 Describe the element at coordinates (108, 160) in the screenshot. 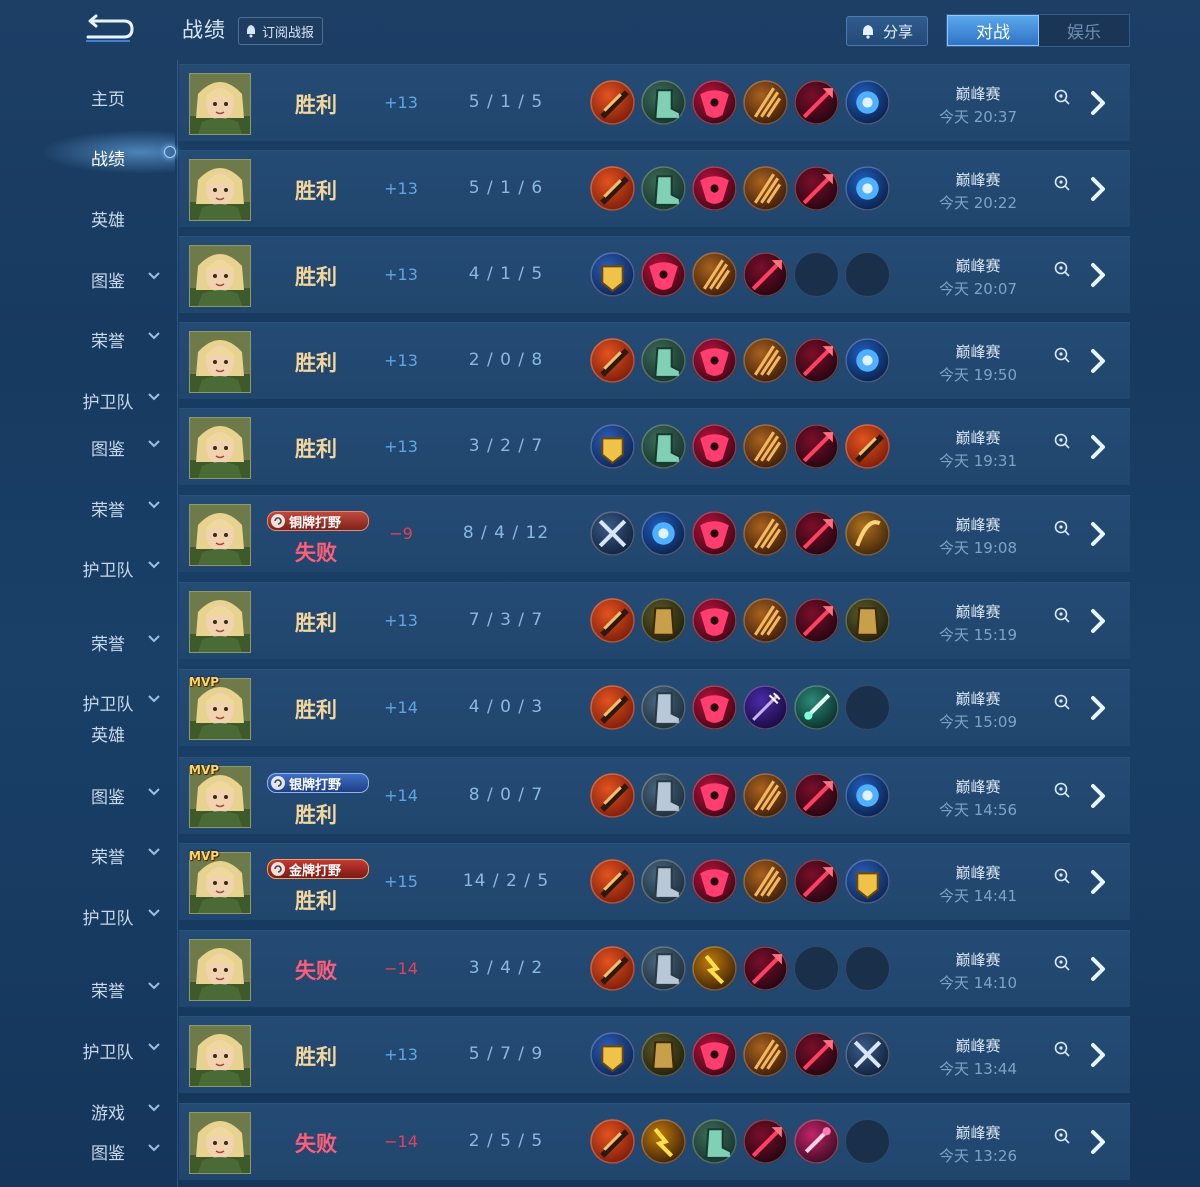

I see `sidebar-item-label: 战绩` at that location.